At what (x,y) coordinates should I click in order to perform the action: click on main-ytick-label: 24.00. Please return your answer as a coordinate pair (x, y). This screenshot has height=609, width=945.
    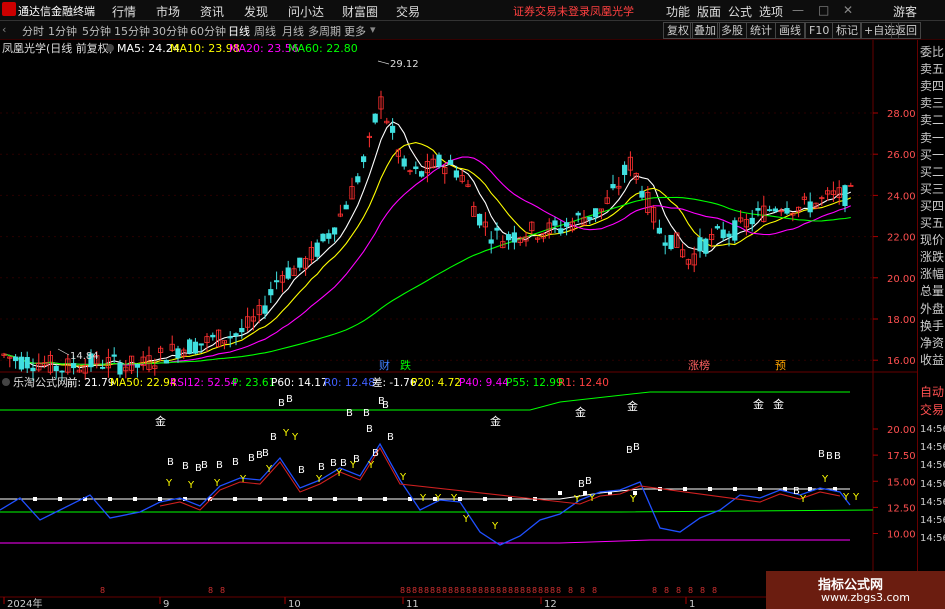
    Looking at the image, I should click on (901, 196).